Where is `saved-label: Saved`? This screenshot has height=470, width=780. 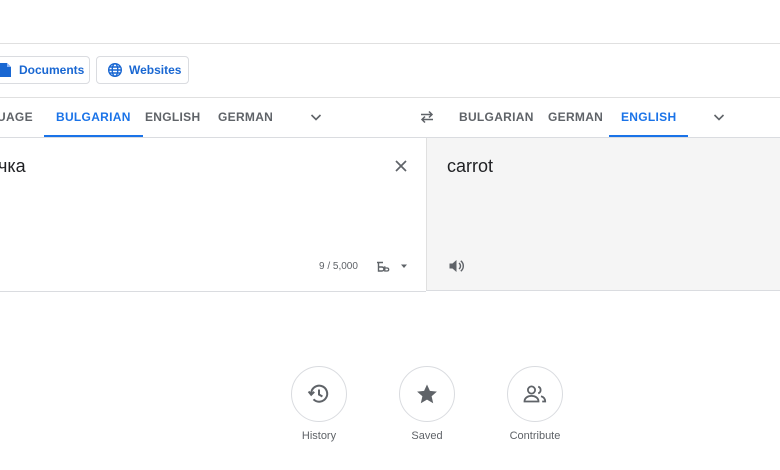 saved-label: Saved is located at coordinates (427, 436).